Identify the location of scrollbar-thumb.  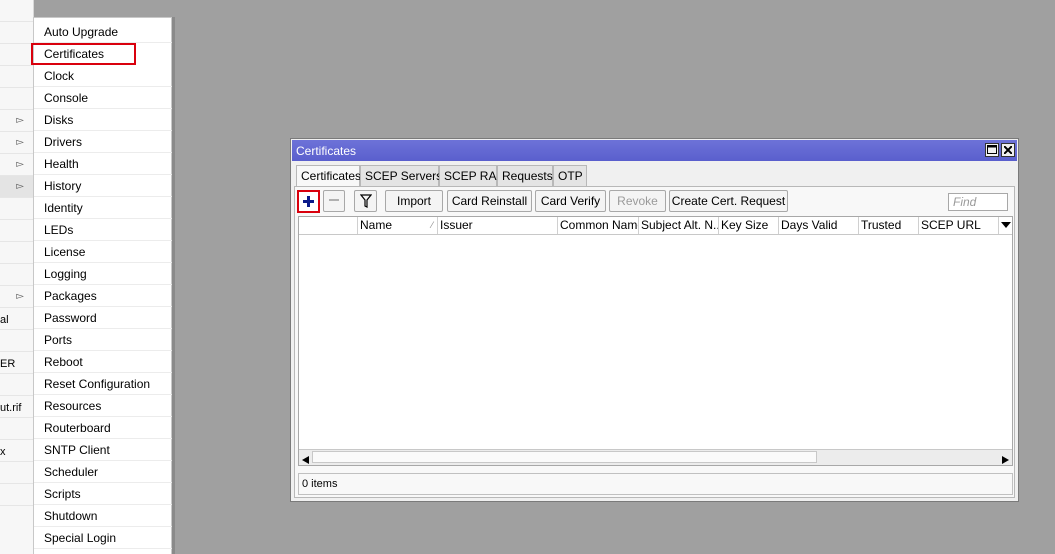
(564, 457).